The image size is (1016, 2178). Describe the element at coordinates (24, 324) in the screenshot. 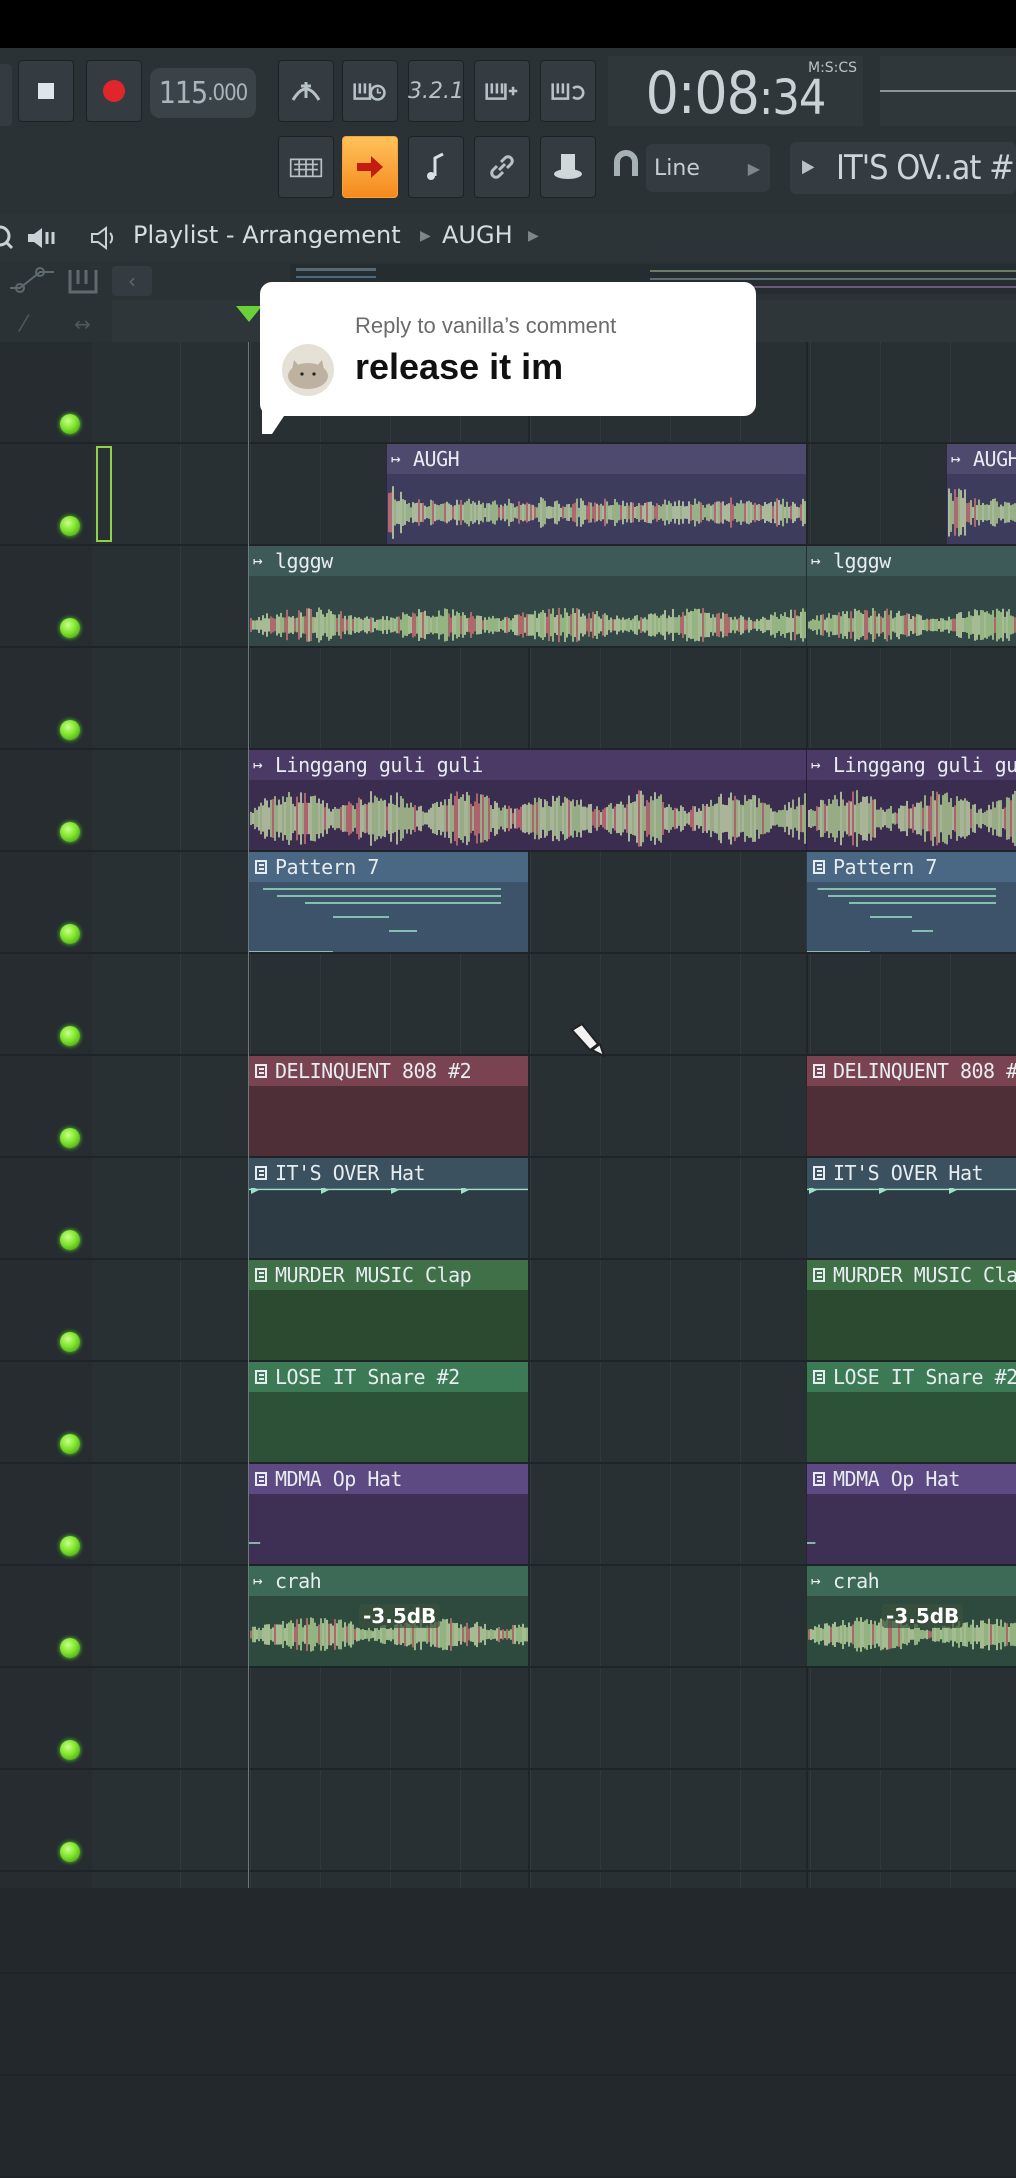

I see `slide-tool-icon: ⁄` at that location.